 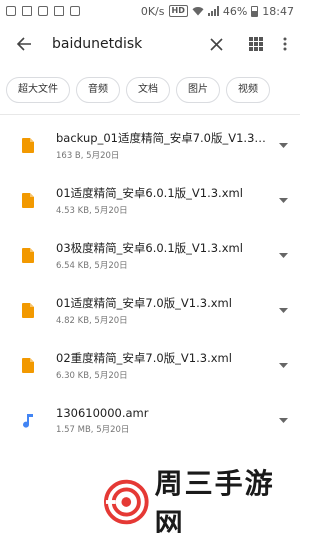 I want to click on notification-app-icon, so click(x=11, y=11).